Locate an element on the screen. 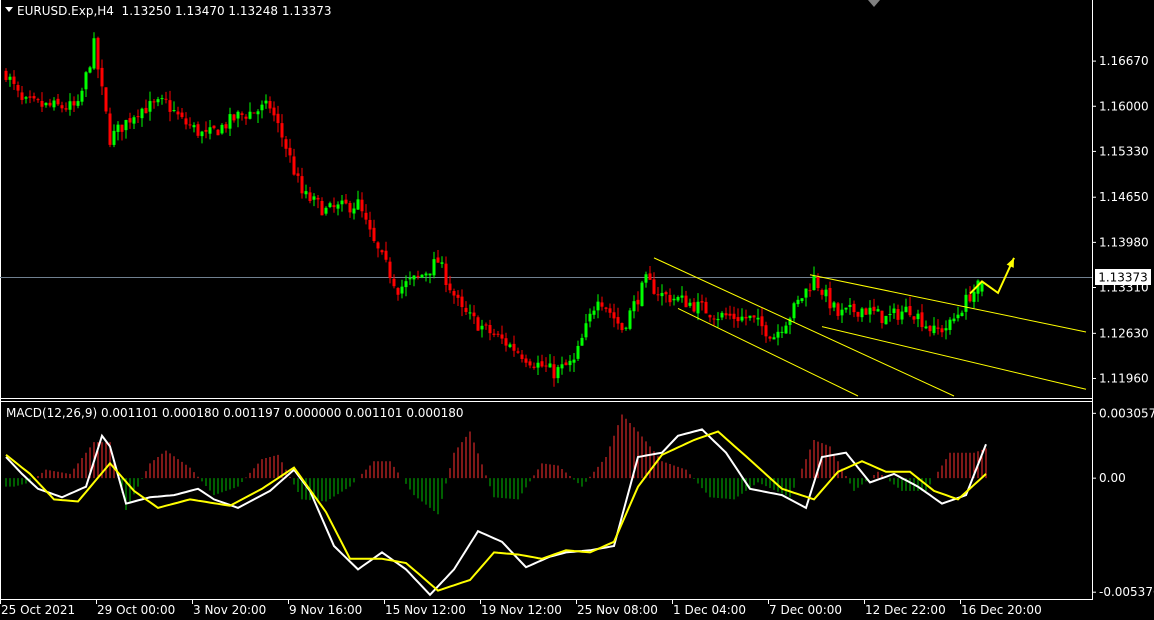  price-tick-label: 1.14650 is located at coordinates (1124, 197).